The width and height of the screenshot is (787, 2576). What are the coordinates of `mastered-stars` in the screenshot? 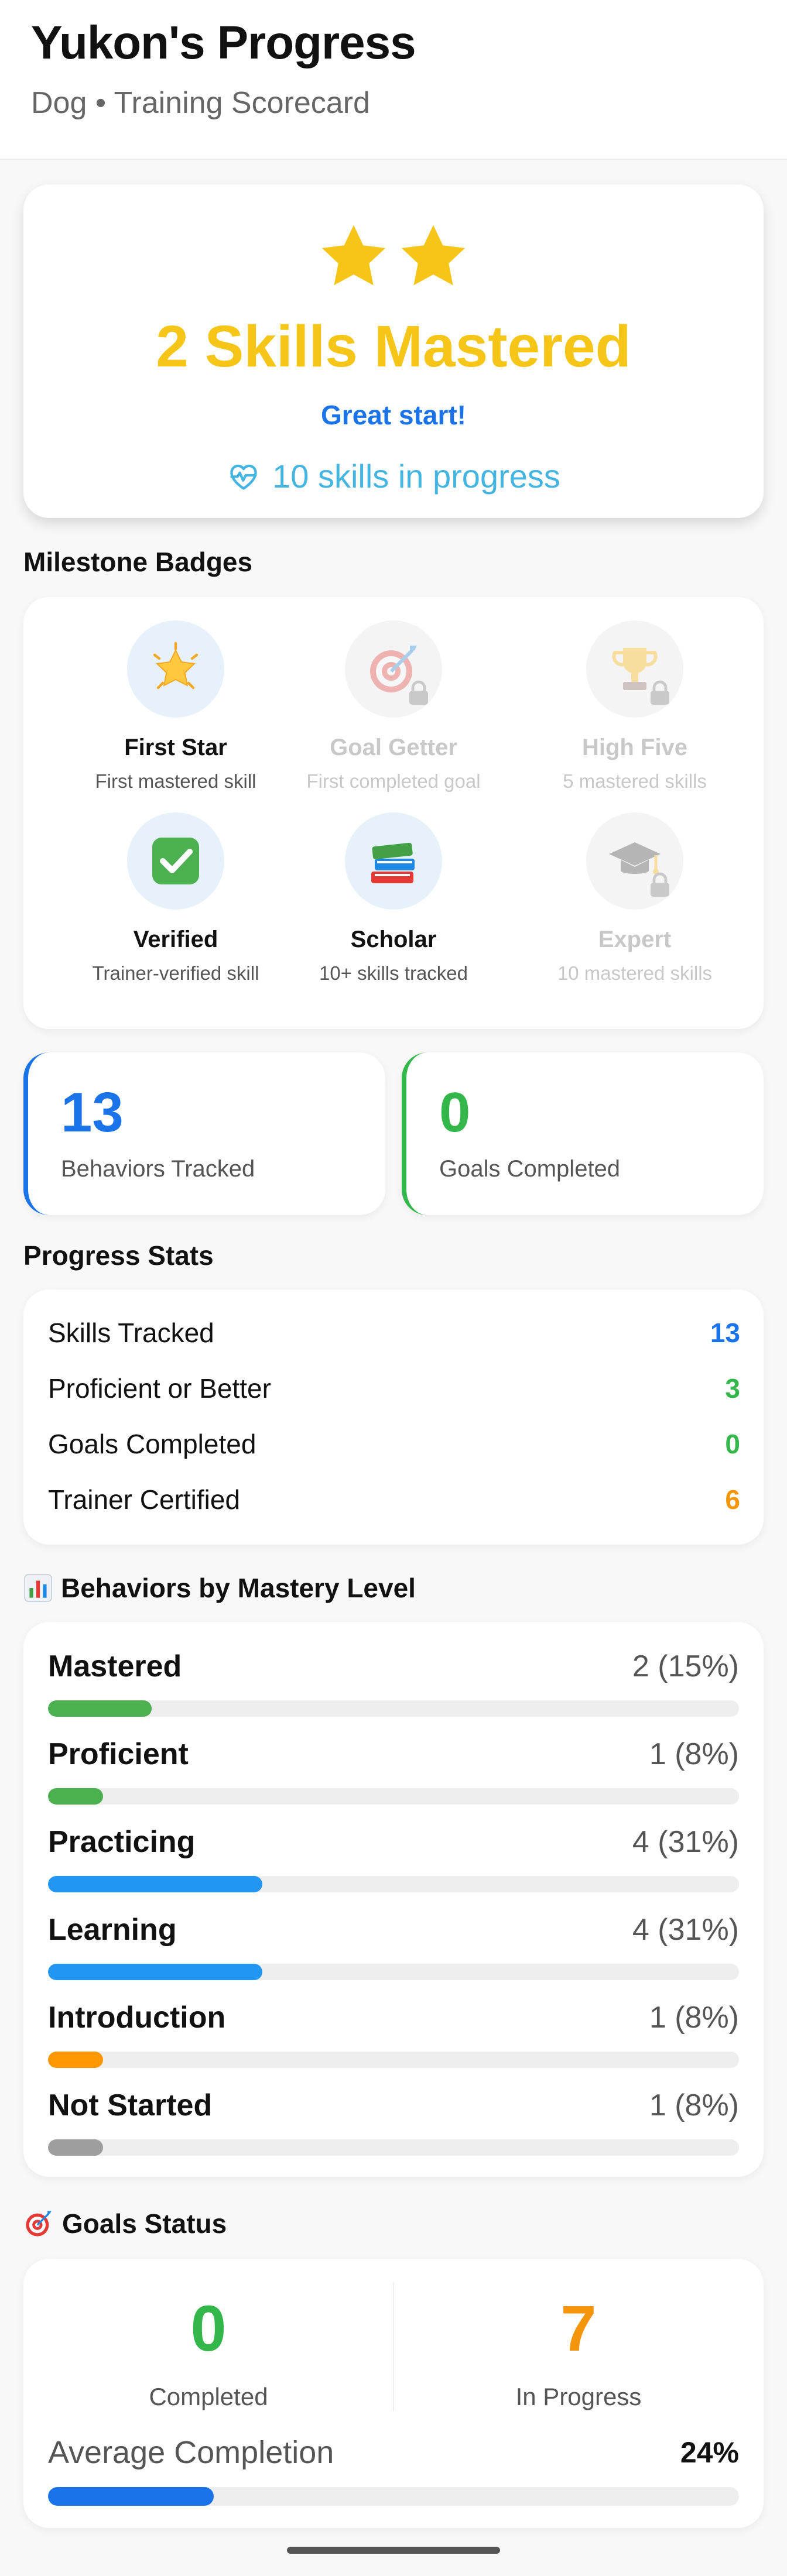 It's located at (393, 257).